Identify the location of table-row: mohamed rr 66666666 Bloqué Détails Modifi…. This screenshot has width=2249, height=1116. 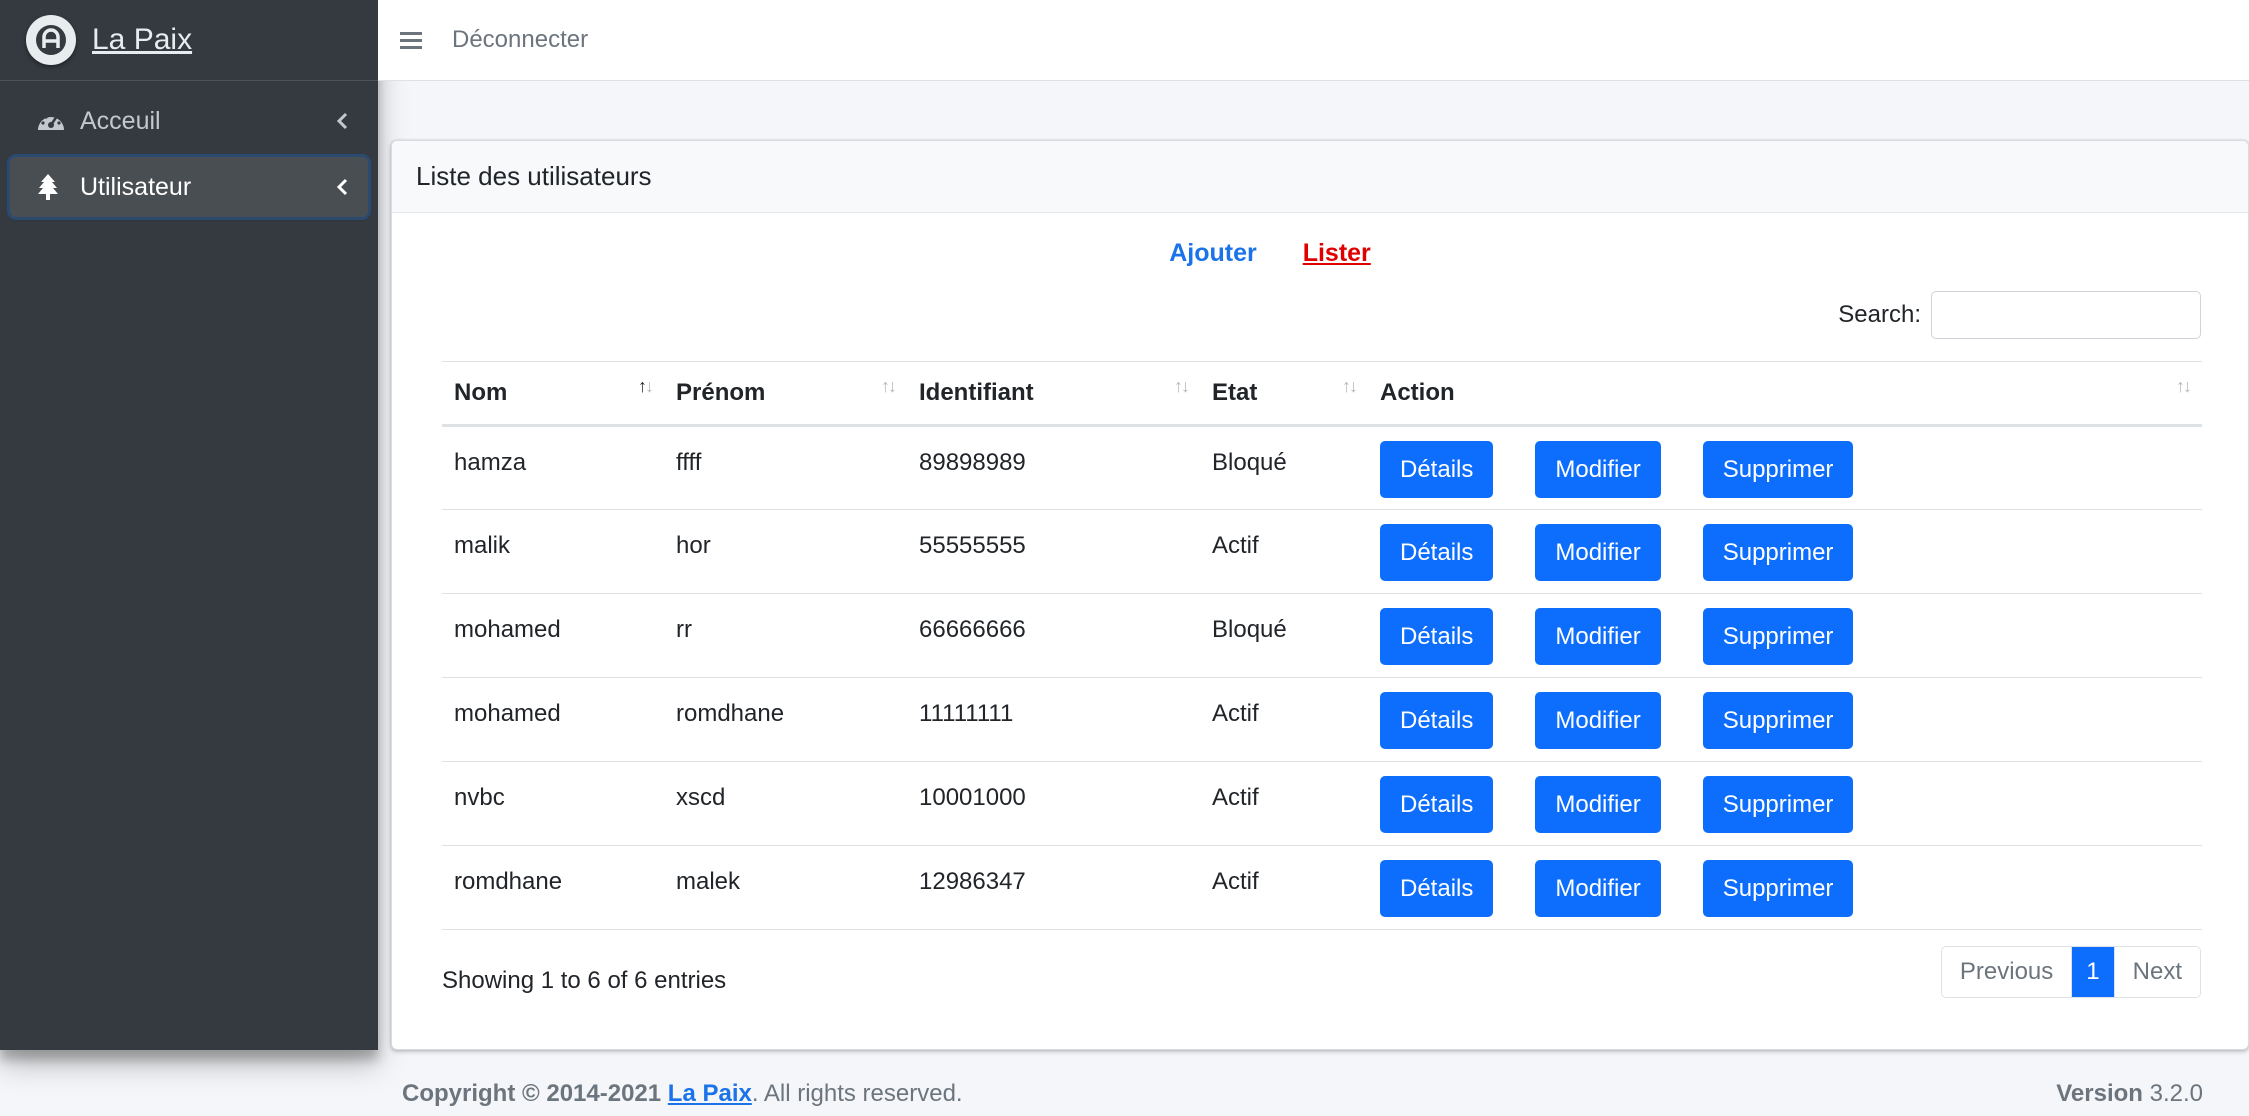
(1322, 635).